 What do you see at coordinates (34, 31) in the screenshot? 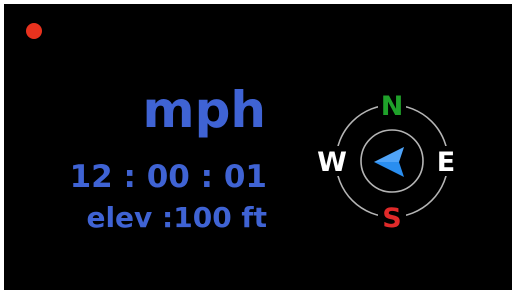
I see `recording-indicator-icon` at bounding box center [34, 31].